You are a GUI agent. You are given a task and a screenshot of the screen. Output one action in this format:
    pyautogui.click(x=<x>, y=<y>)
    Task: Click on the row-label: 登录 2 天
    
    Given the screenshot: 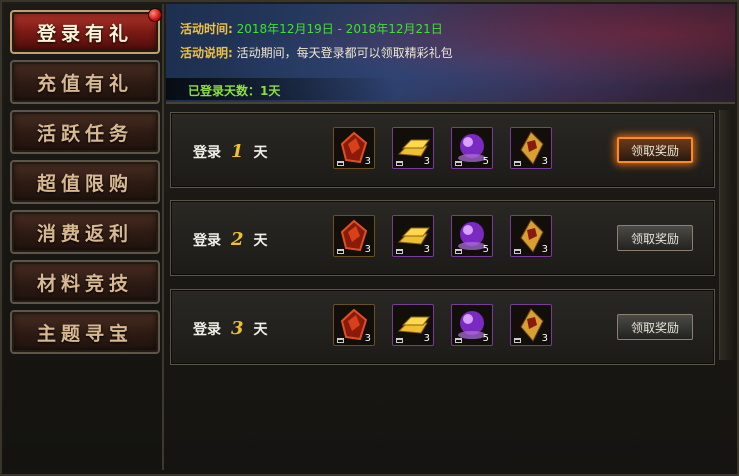 What is the action you would take?
    pyautogui.click(x=230, y=239)
    